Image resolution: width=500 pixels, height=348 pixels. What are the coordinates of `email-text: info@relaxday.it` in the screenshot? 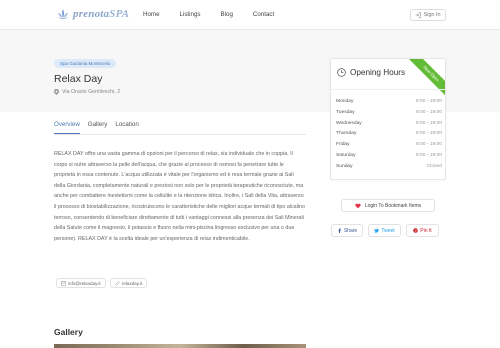 It's located at (84, 283).